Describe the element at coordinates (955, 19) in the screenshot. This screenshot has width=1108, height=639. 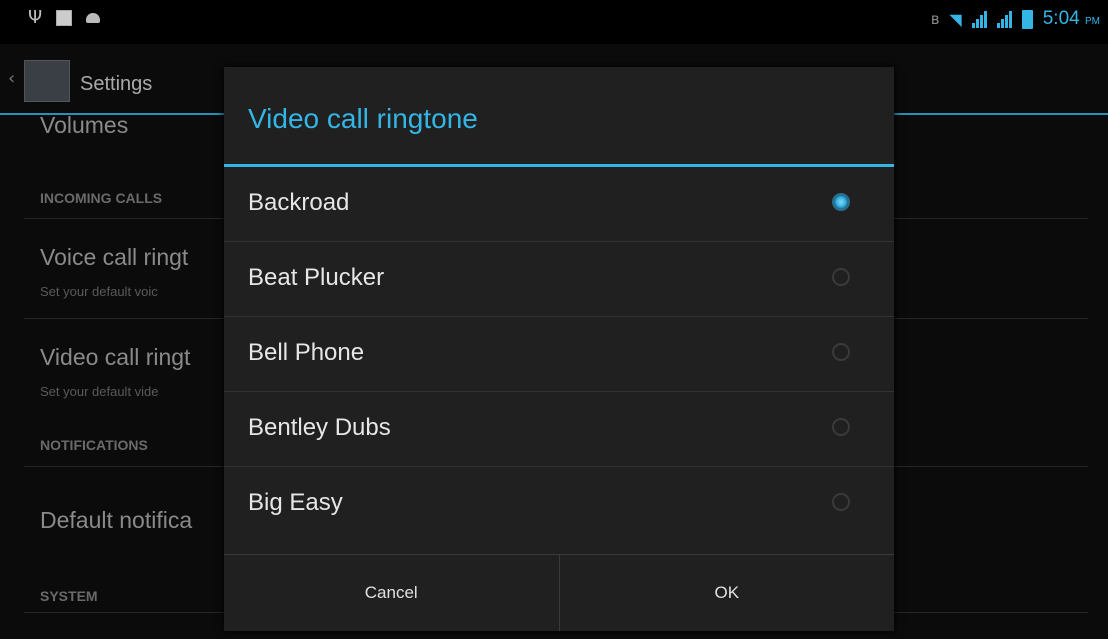
I see `wifi-icon: ◥` at that location.